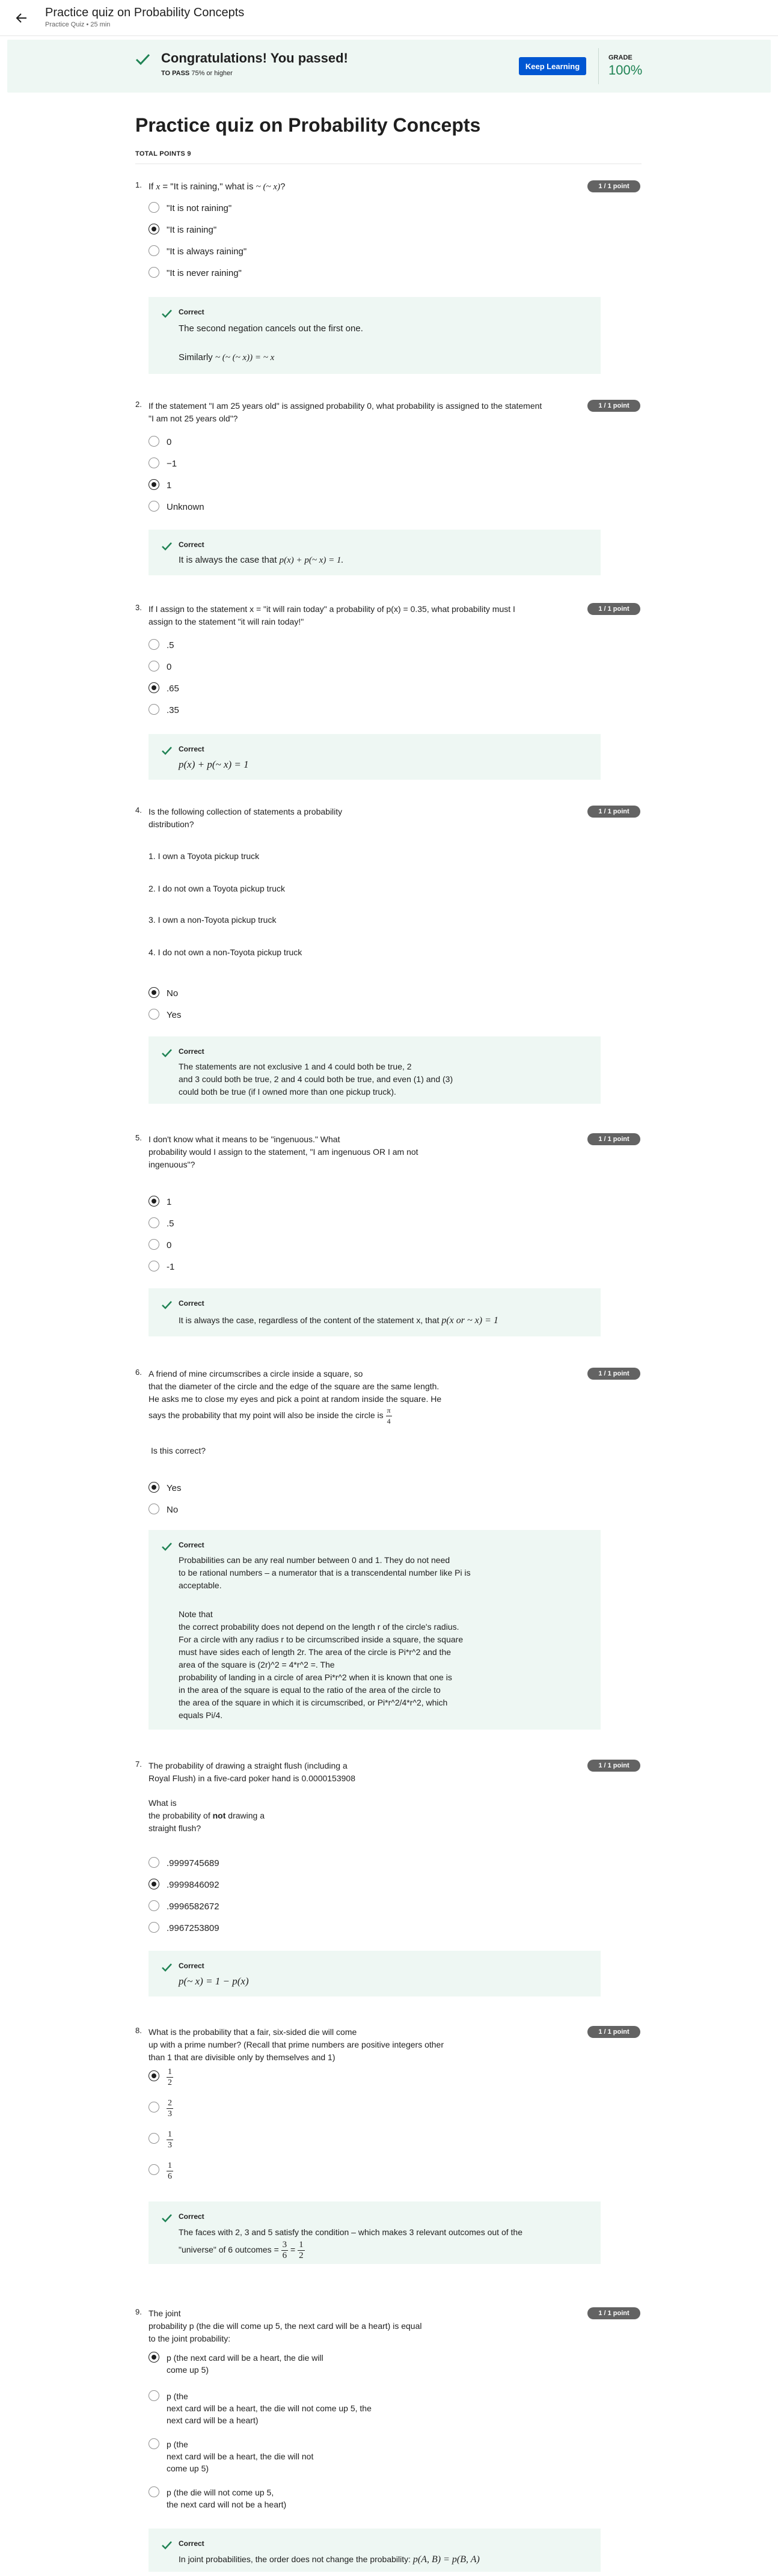 The image size is (778, 2576). I want to click on statement-item: 1. I own a Toyota pickup truck, so click(204, 856).